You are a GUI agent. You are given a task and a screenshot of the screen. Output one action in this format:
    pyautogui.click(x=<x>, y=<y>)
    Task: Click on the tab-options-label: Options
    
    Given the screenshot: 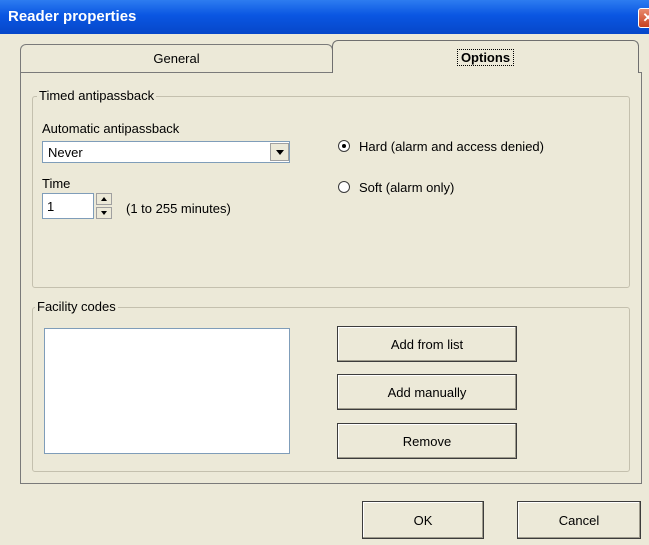 What is the action you would take?
    pyautogui.click(x=485, y=57)
    